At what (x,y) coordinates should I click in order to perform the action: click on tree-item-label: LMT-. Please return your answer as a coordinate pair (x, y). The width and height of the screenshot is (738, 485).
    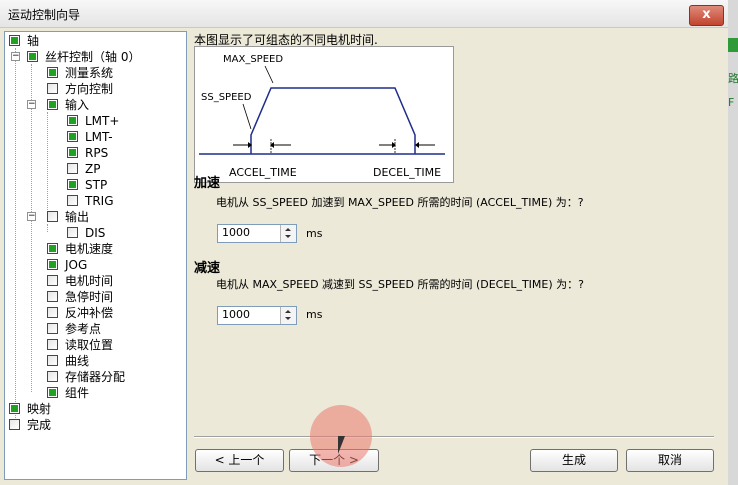
    Looking at the image, I should click on (99, 137).